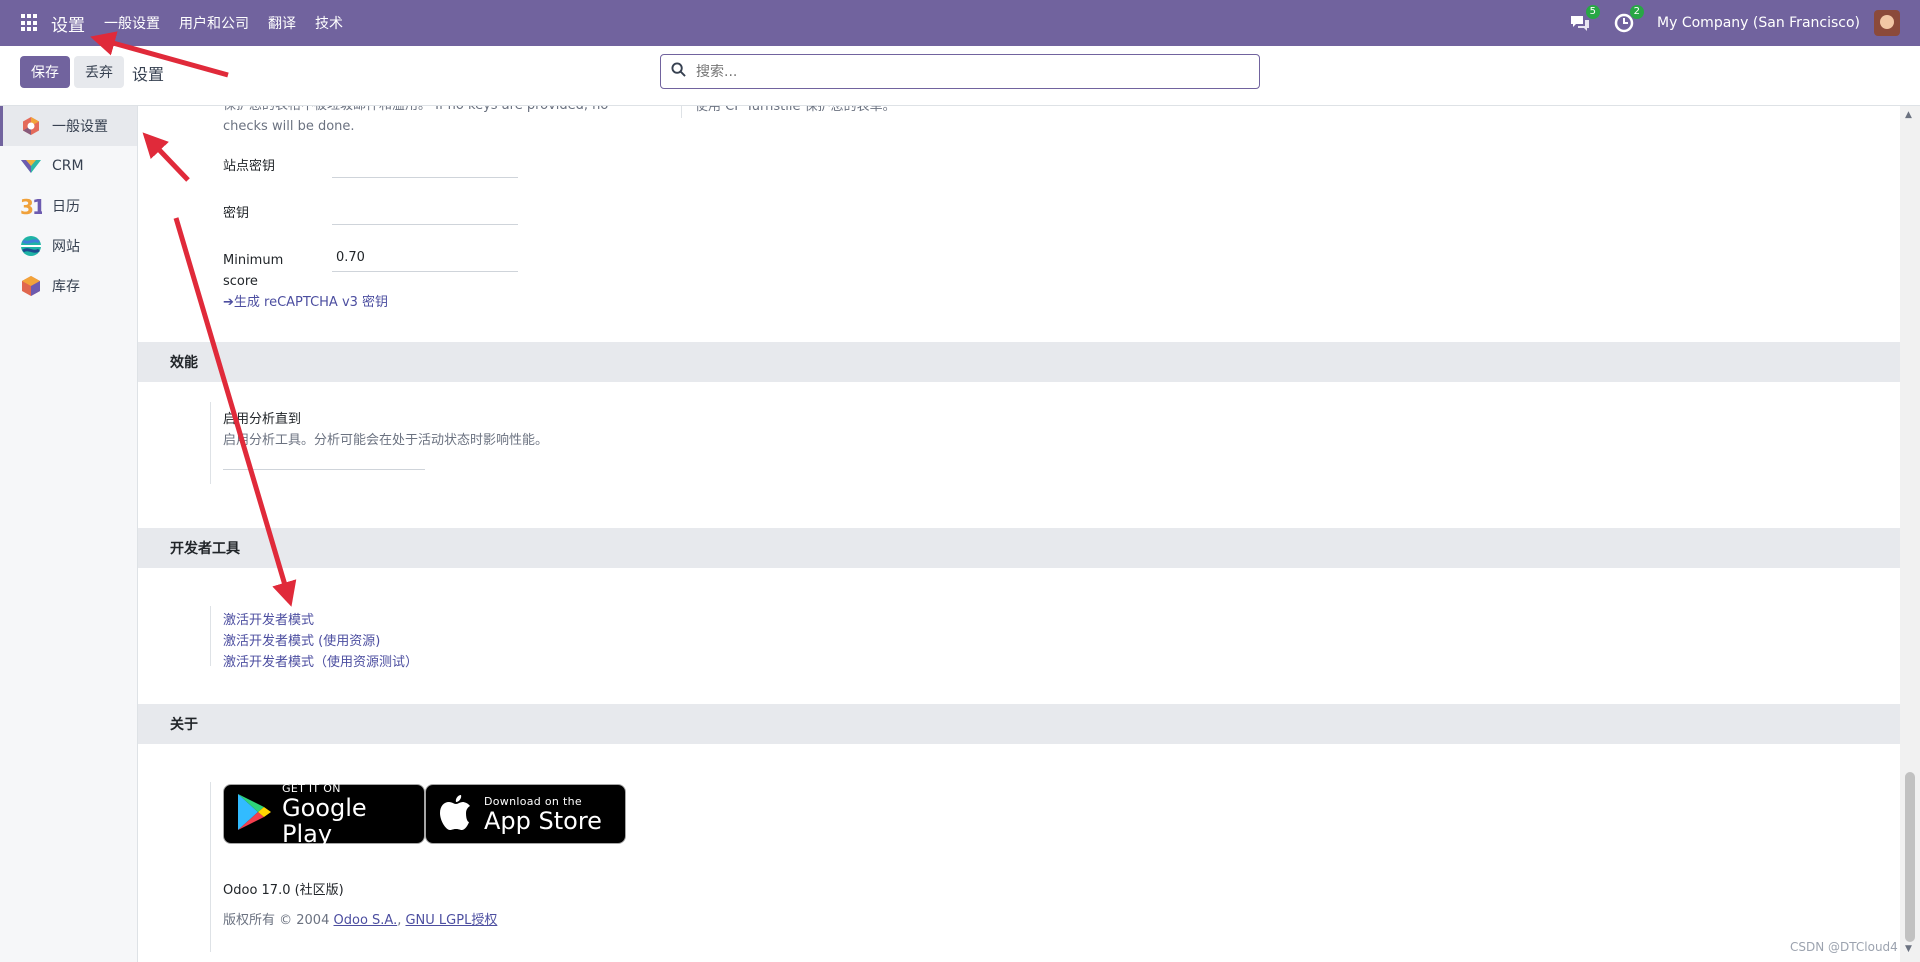 The image size is (1920, 962). Describe the element at coordinates (249, 166) in the screenshot. I see `site-key-label: 站点密钥` at that location.